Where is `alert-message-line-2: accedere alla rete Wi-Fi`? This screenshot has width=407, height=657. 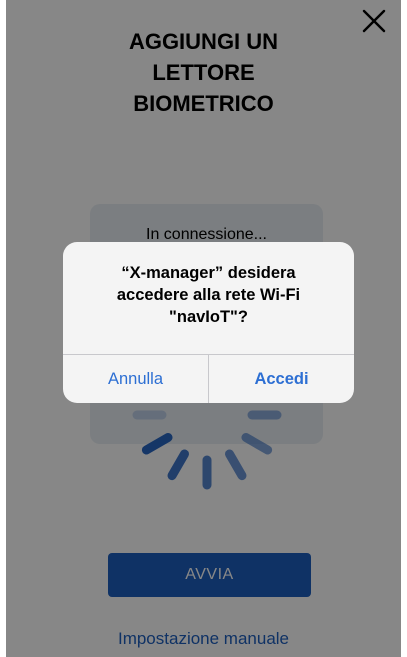
alert-message-line-2: accedere alla rete Wi-Fi is located at coordinates (208, 295).